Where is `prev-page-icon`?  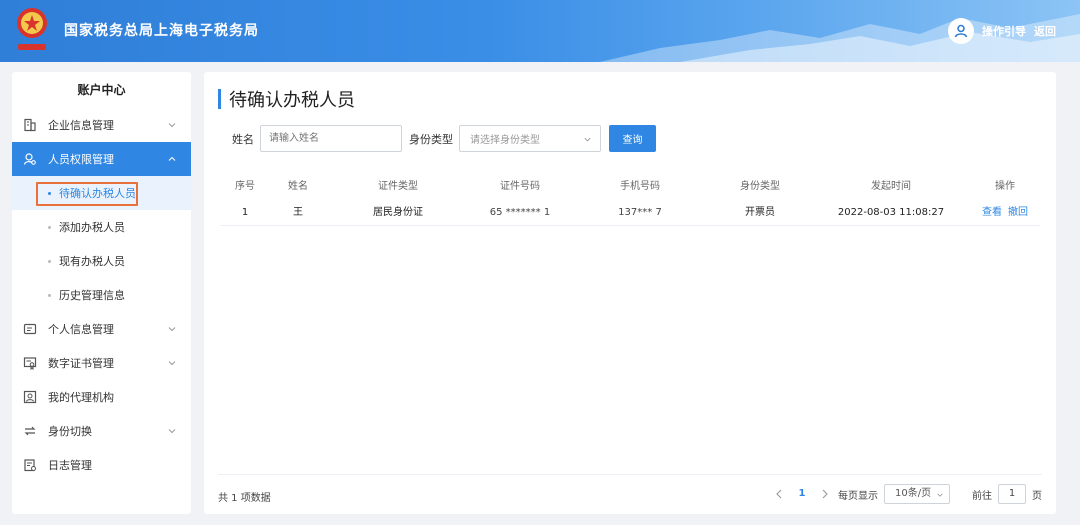 prev-page-icon is located at coordinates (779, 494).